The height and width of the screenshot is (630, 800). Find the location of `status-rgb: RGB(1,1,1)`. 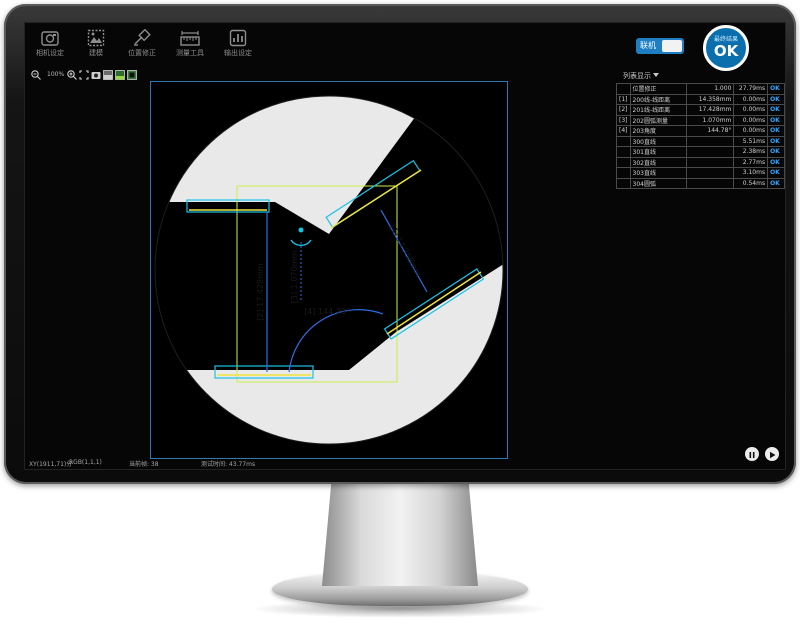

status-rgb: RGB(1,1,1) is located at coordinates (85, 462).